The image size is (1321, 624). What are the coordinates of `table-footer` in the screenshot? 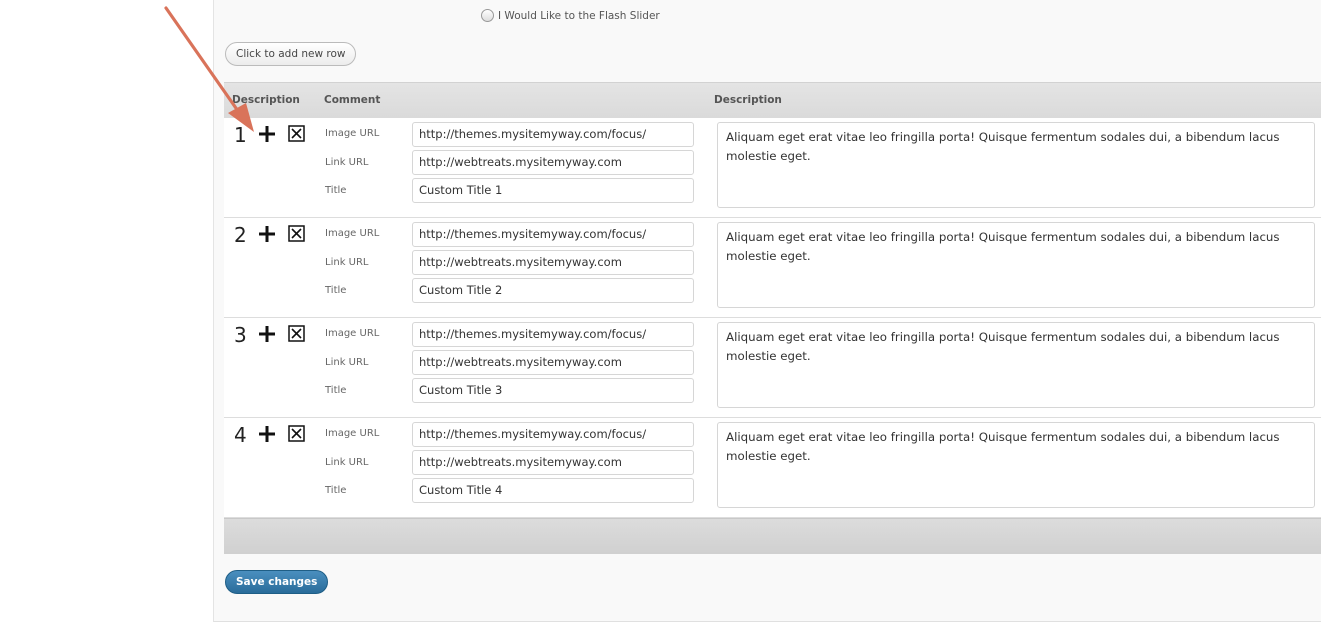 It's located at (772, 536).